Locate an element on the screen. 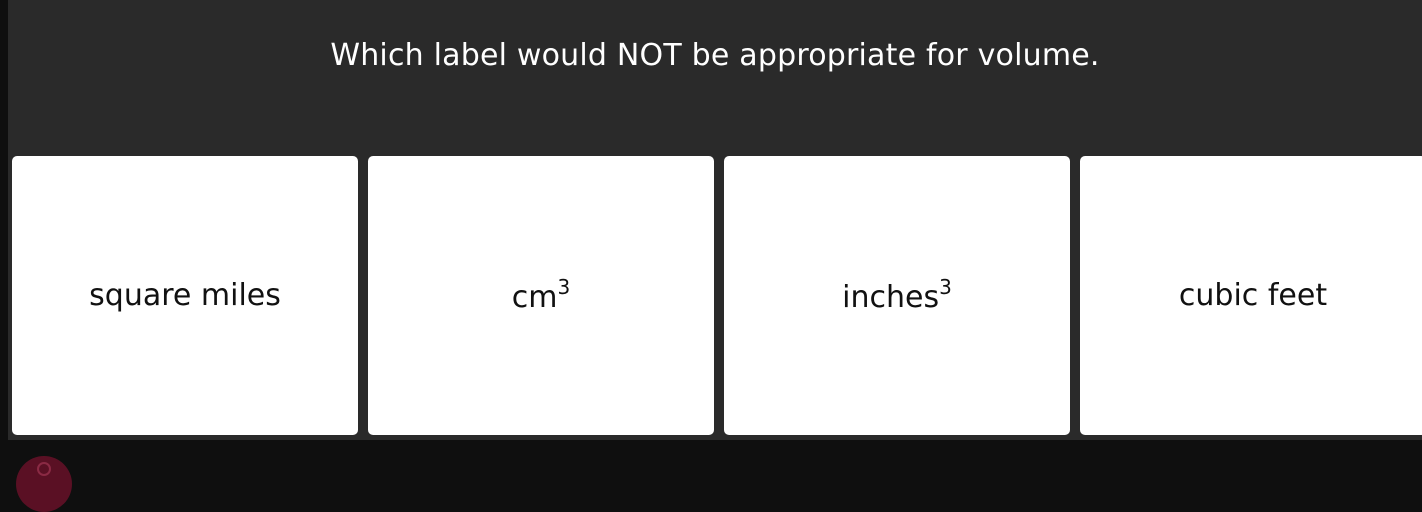 This screenshot has width=1422, height=512. answer-option-square-miles: square miles is located at coordinates (185, 295).